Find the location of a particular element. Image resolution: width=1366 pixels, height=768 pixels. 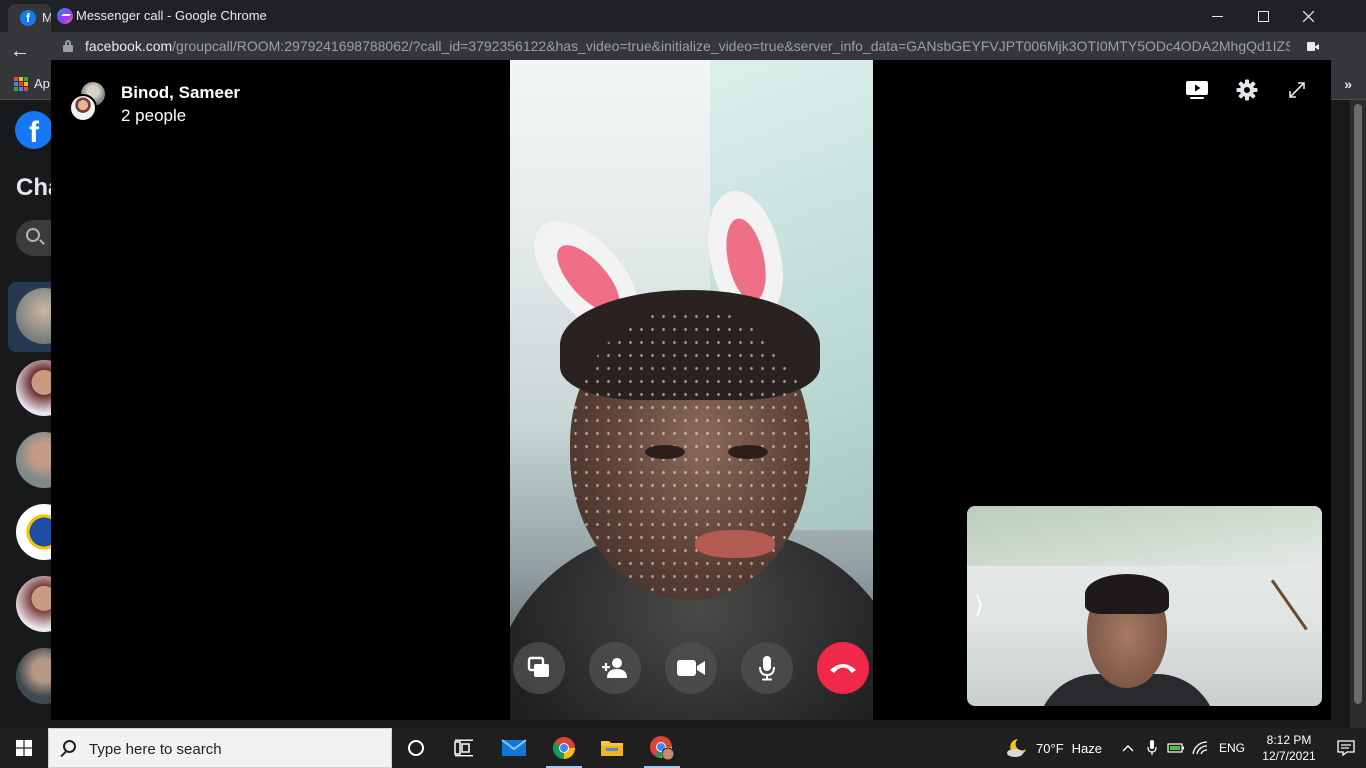

task-view-icon is located at coordinates (463, 748).